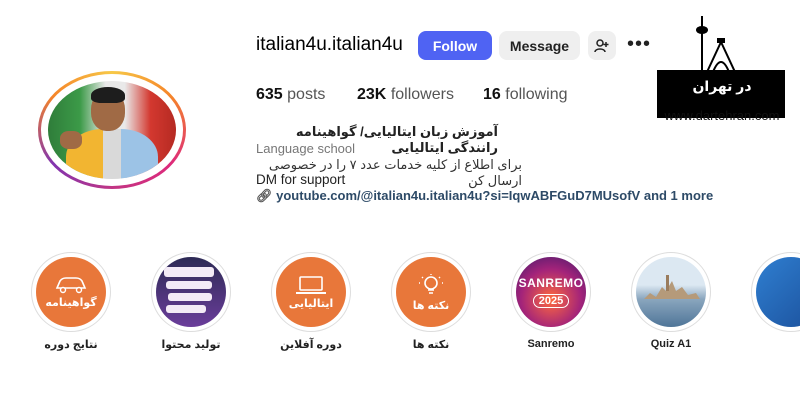 This screenshot has height=406, width=800. I want to click on bio-category: Language school, so click(306, 148).